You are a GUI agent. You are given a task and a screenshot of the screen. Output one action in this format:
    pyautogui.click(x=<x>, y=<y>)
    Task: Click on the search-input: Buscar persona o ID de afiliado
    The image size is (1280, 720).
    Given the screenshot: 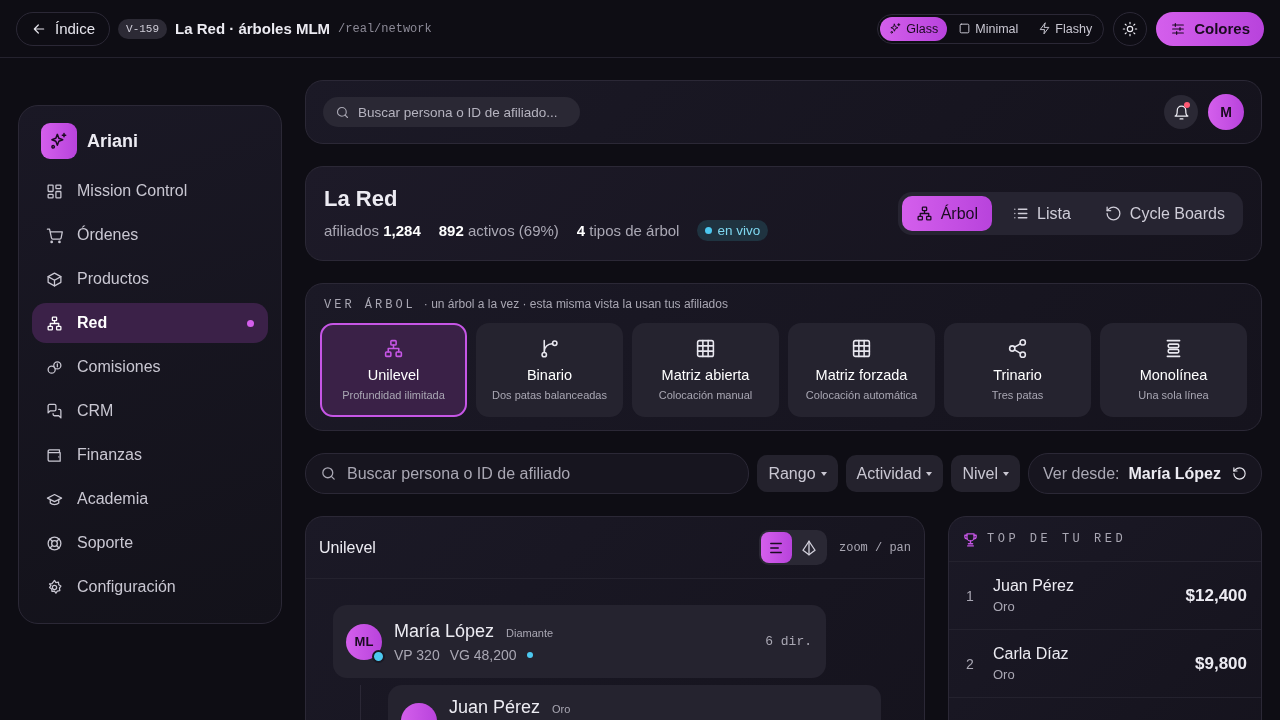 What is the action you would take?
    pyautogui.click(x=541, y=473)
    